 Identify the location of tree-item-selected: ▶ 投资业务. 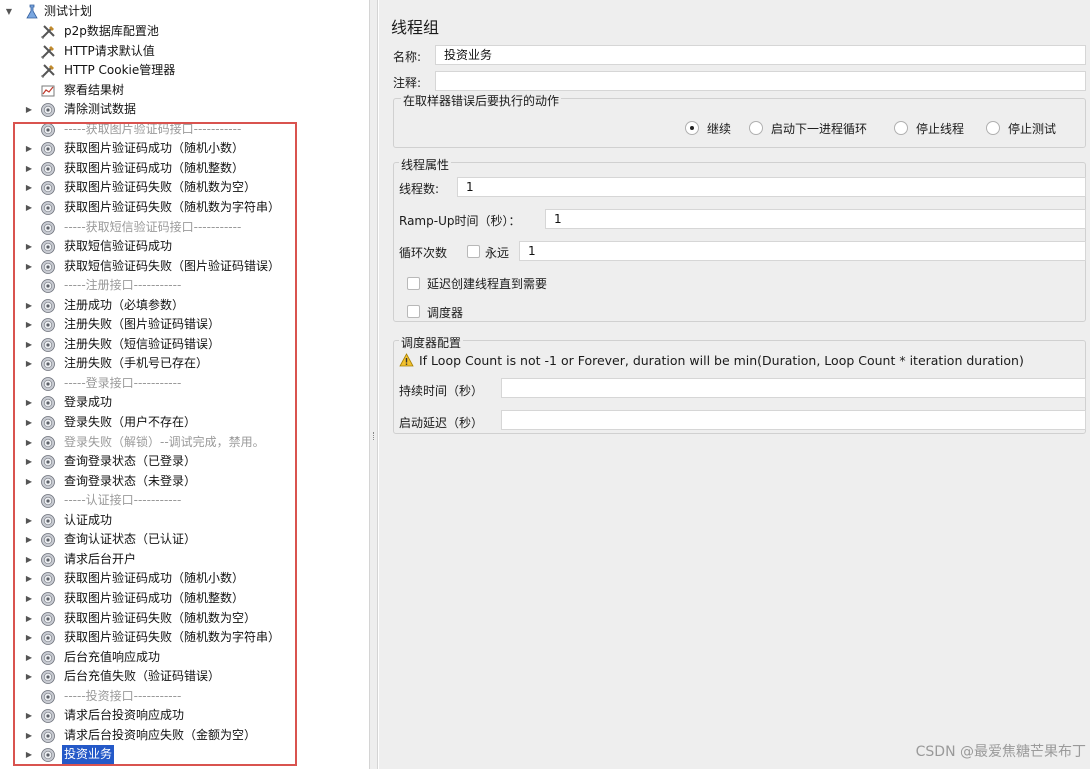
(174, 755).